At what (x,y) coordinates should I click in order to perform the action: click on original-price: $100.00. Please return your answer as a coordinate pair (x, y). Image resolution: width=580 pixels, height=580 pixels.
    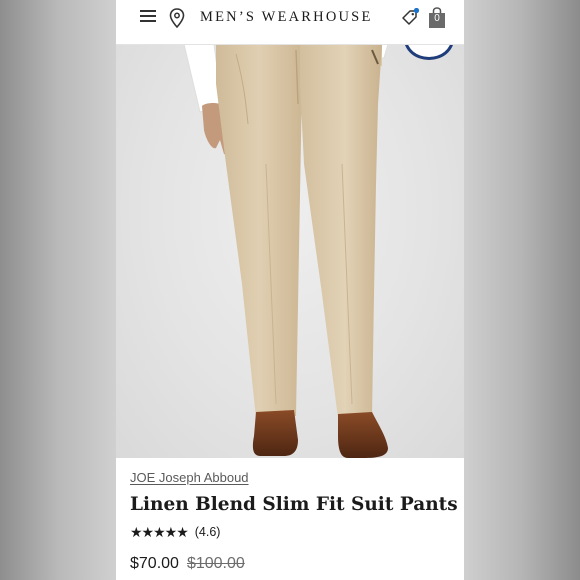
    Looking at the image, I should click on (215, 563).